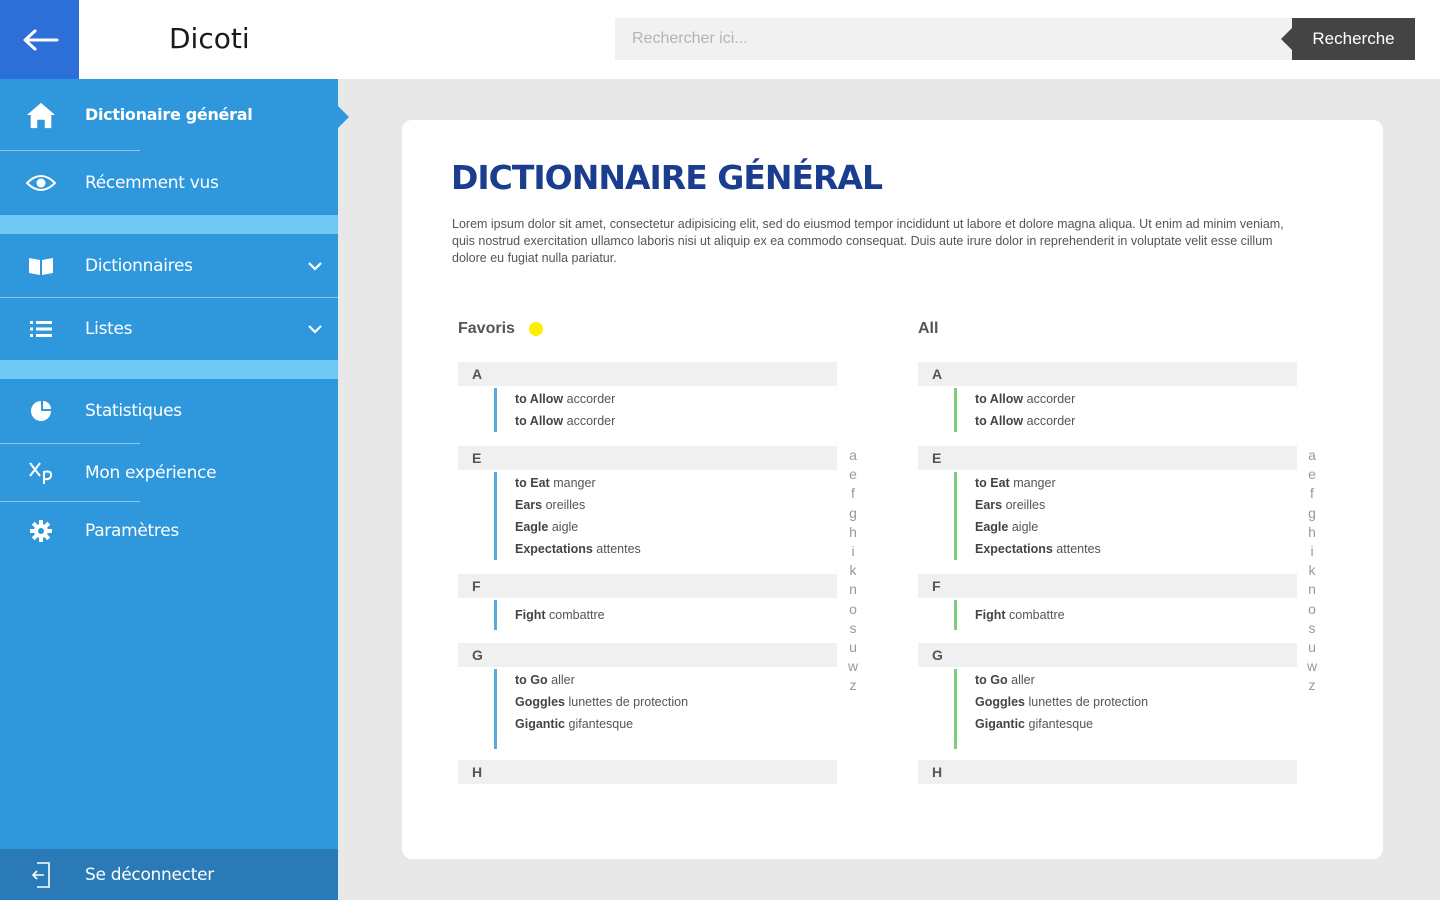  What do you see at coordinates (169, 114) in the screenshot?
I see `sidebar-item-label: Dictionaire général` at bounding box center [169, 114].